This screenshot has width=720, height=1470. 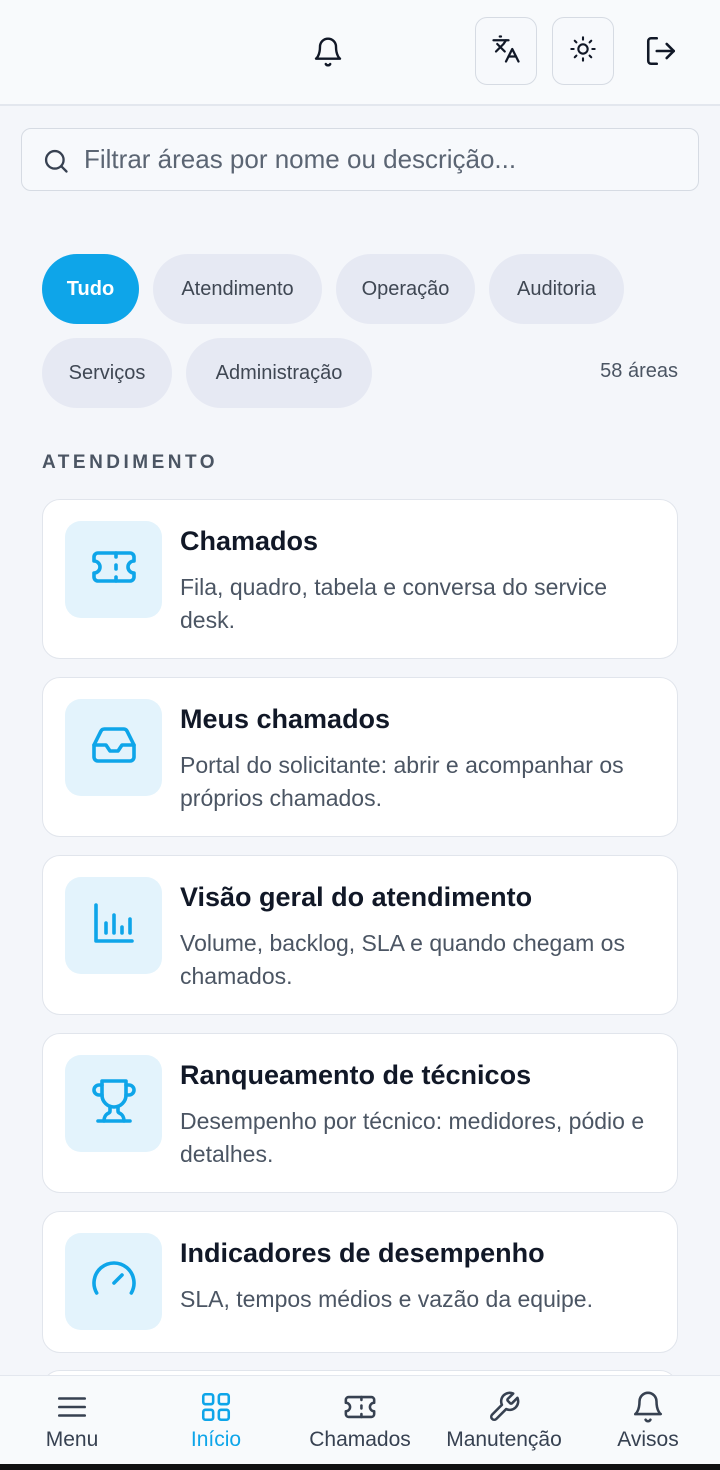 I want to click on search-box, so click(x=360, y=159).